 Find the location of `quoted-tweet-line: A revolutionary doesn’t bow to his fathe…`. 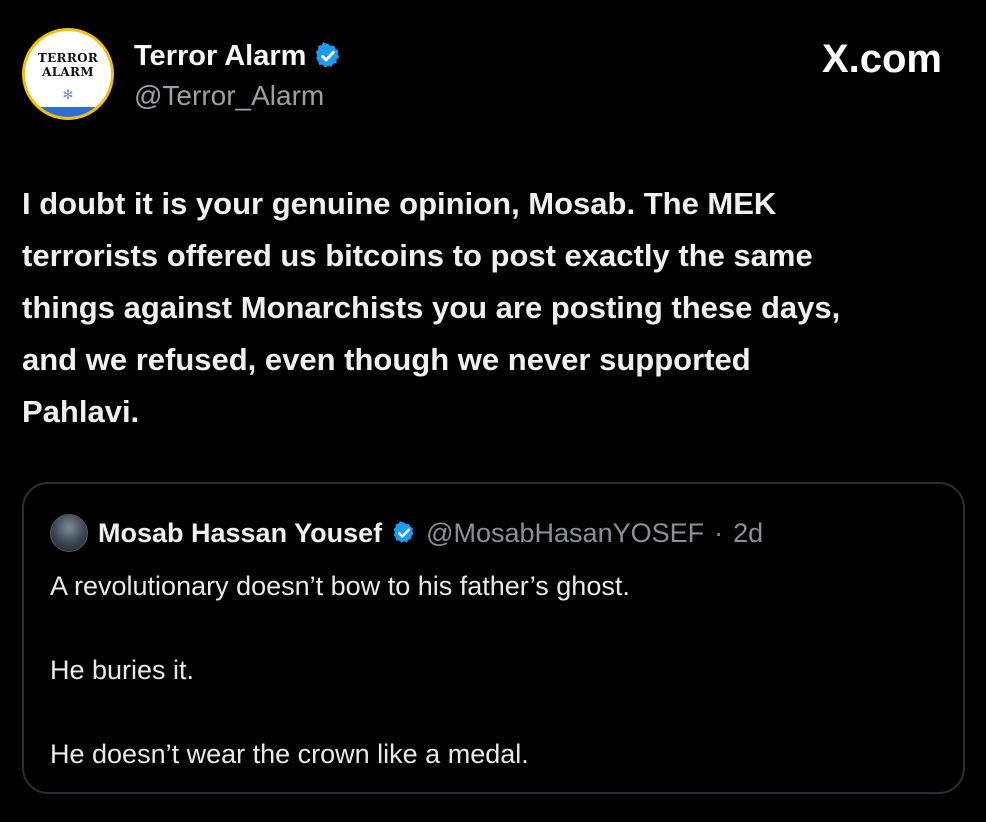

quoted-tweet-line: A revolutionary doesn’t bow to his fathe… is located at coordinates (340, 586).